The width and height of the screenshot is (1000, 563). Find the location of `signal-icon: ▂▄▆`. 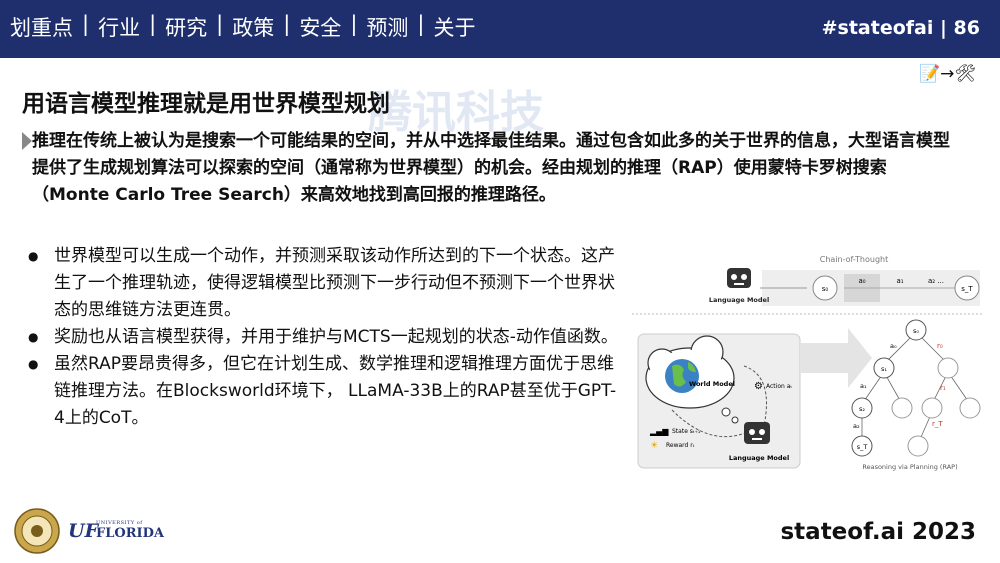

signal-icon: ▂▄▆ is located at coordinates (659, 431).